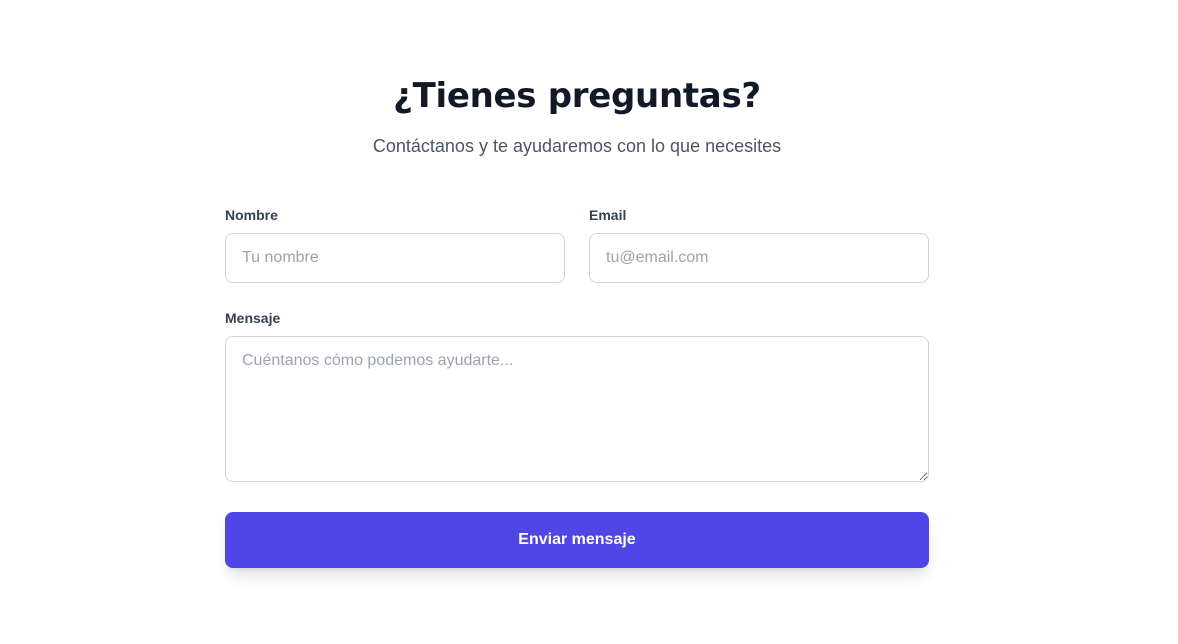  I want to click on email-input, so click(759, 258).